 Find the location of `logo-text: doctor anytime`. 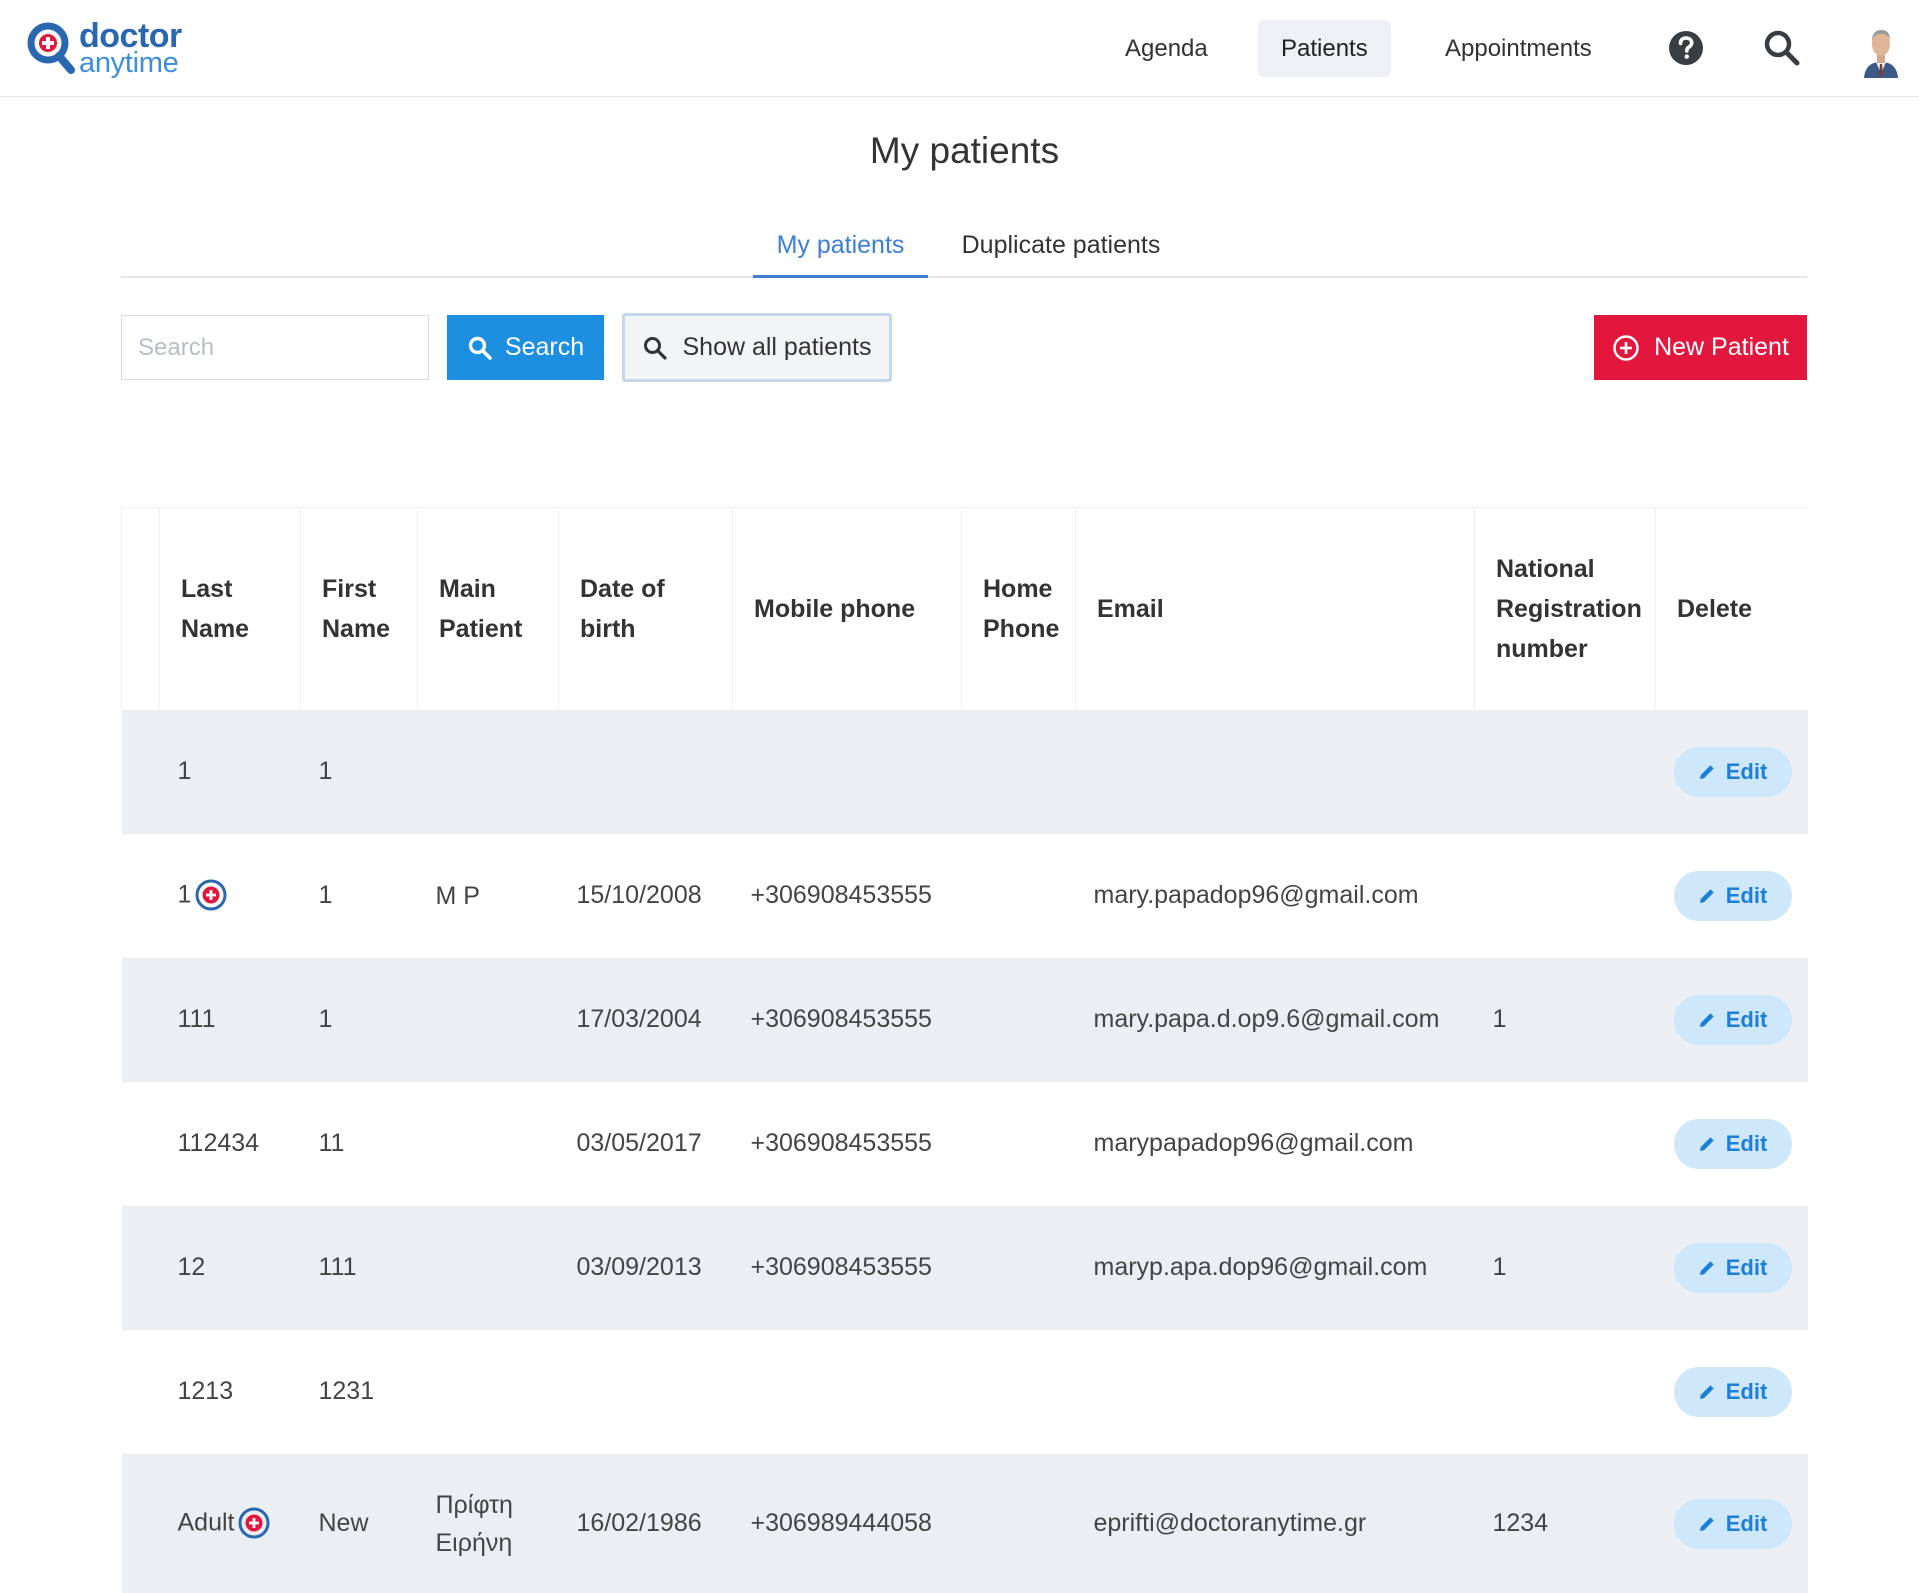

logo-text: doctor anytime is located at coordinates (130, 48).